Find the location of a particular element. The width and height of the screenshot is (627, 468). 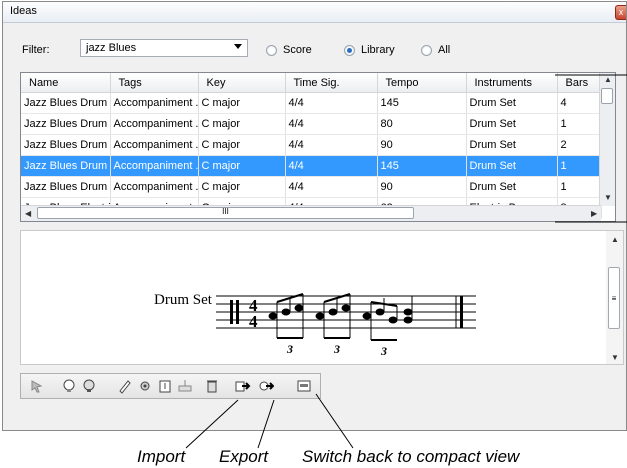

table-cell: 4 is located at coordinates (579, 103).